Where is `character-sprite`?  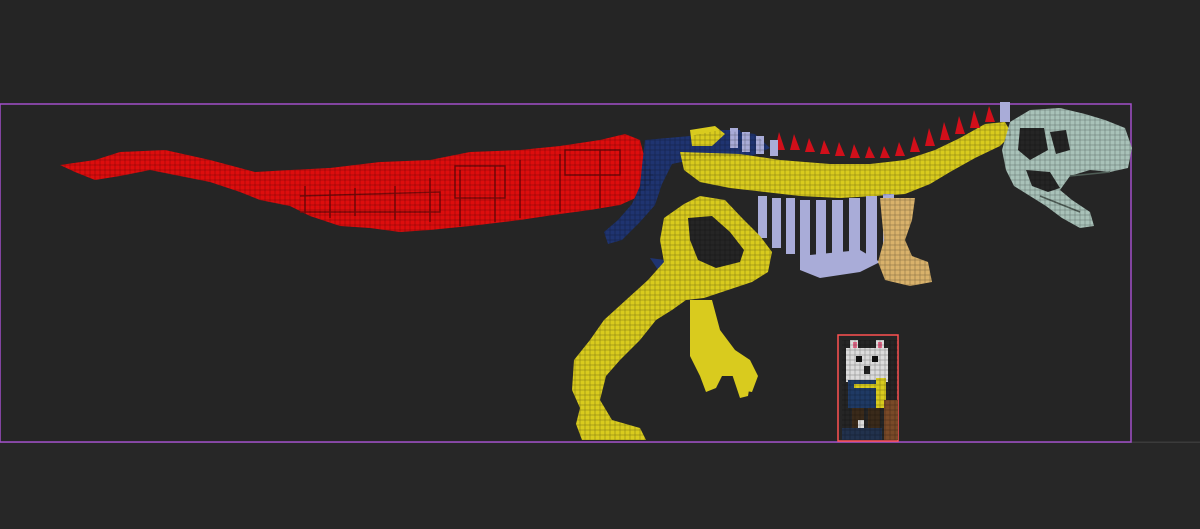 character-sprite is located at coordinates (868, 388).